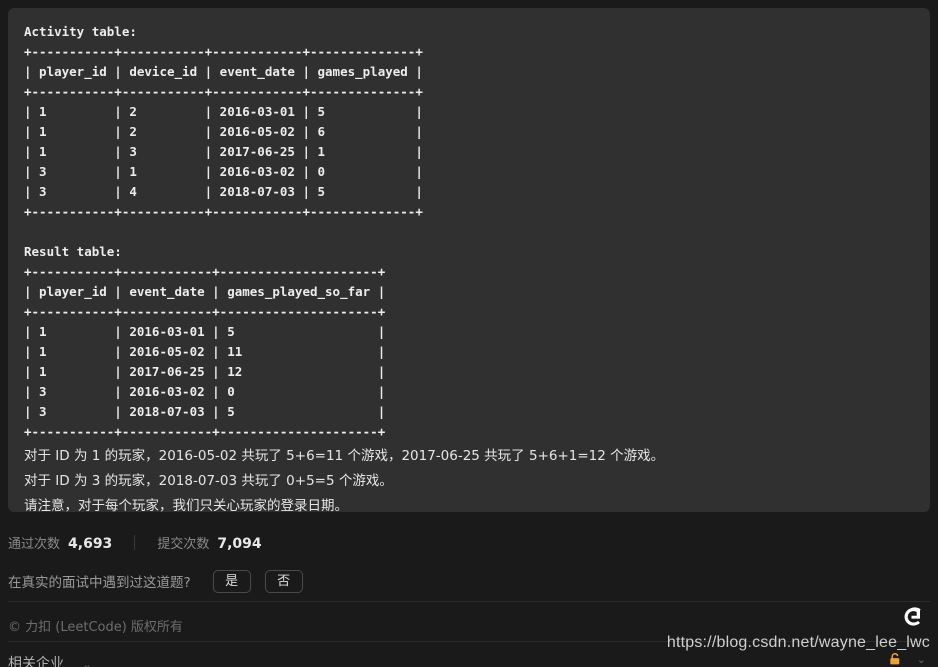  I want to click on problem-stats-row: 通过次数 4,693 提交次数 7,094, so click(135, 542).